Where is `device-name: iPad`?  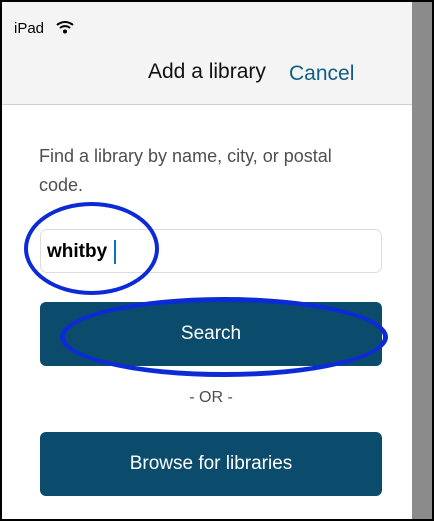 device-name: iPad is located at coordinates (29, 28).